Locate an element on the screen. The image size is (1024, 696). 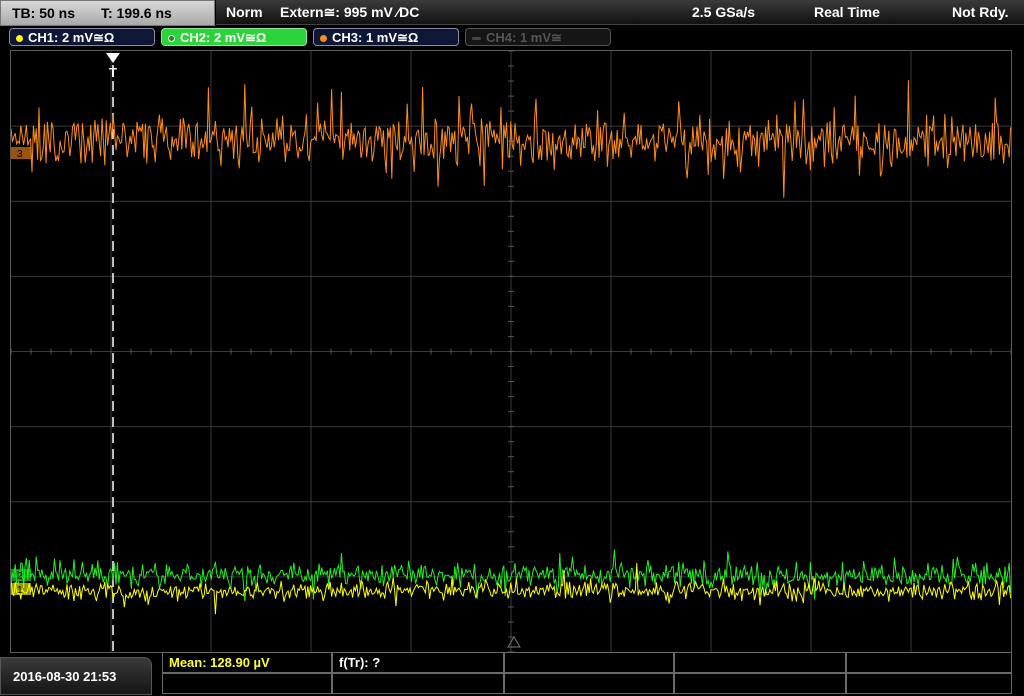
ch4-label: CH4: 1 mV≅ is located at coordinates (524, 37).